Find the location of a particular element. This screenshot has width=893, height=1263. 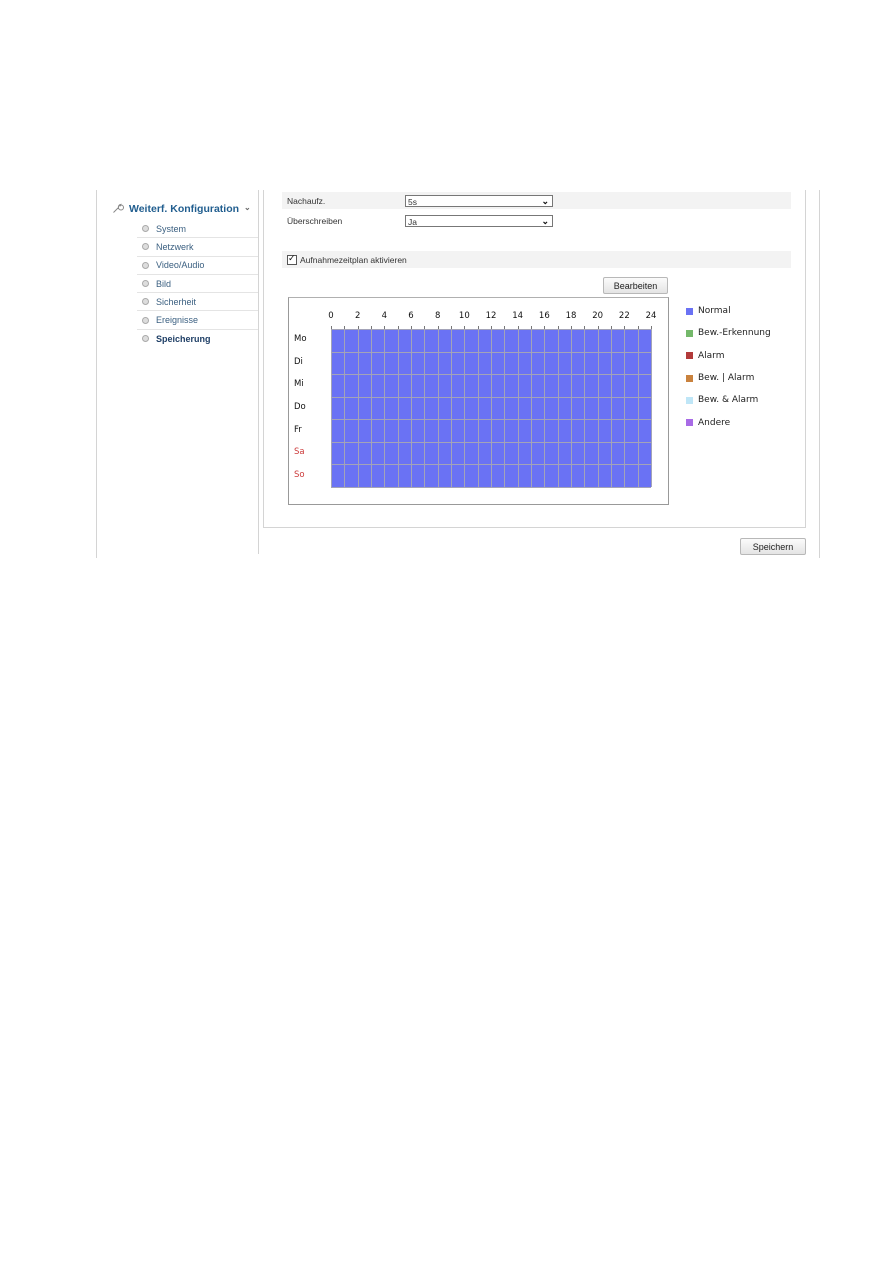

schedule-enable-checkbox is located at coordinates (292, 259).